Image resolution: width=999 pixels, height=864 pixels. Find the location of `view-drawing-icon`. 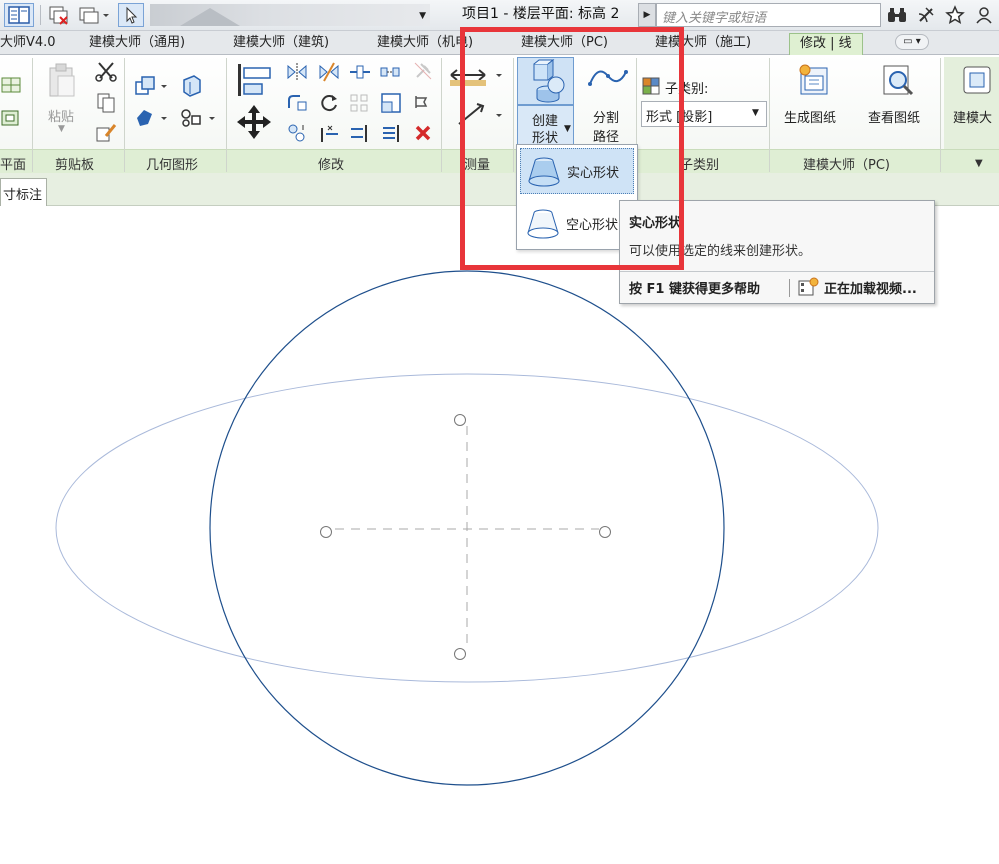

view-drawing-icon is located at coordinates (898, 80).